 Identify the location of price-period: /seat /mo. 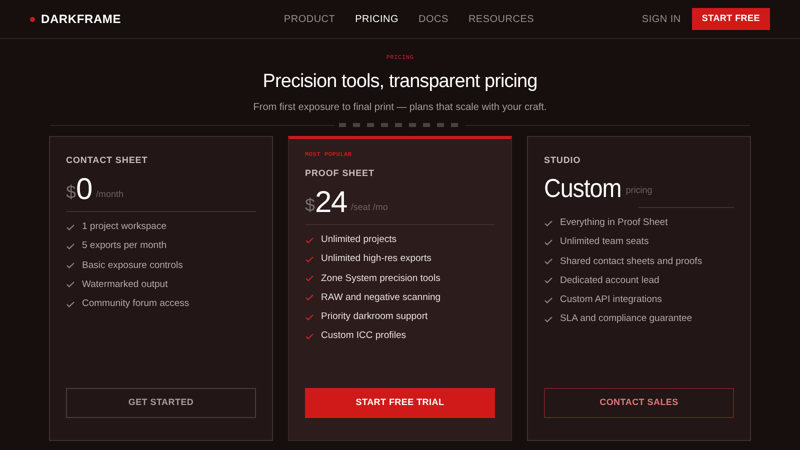
(369, 207).